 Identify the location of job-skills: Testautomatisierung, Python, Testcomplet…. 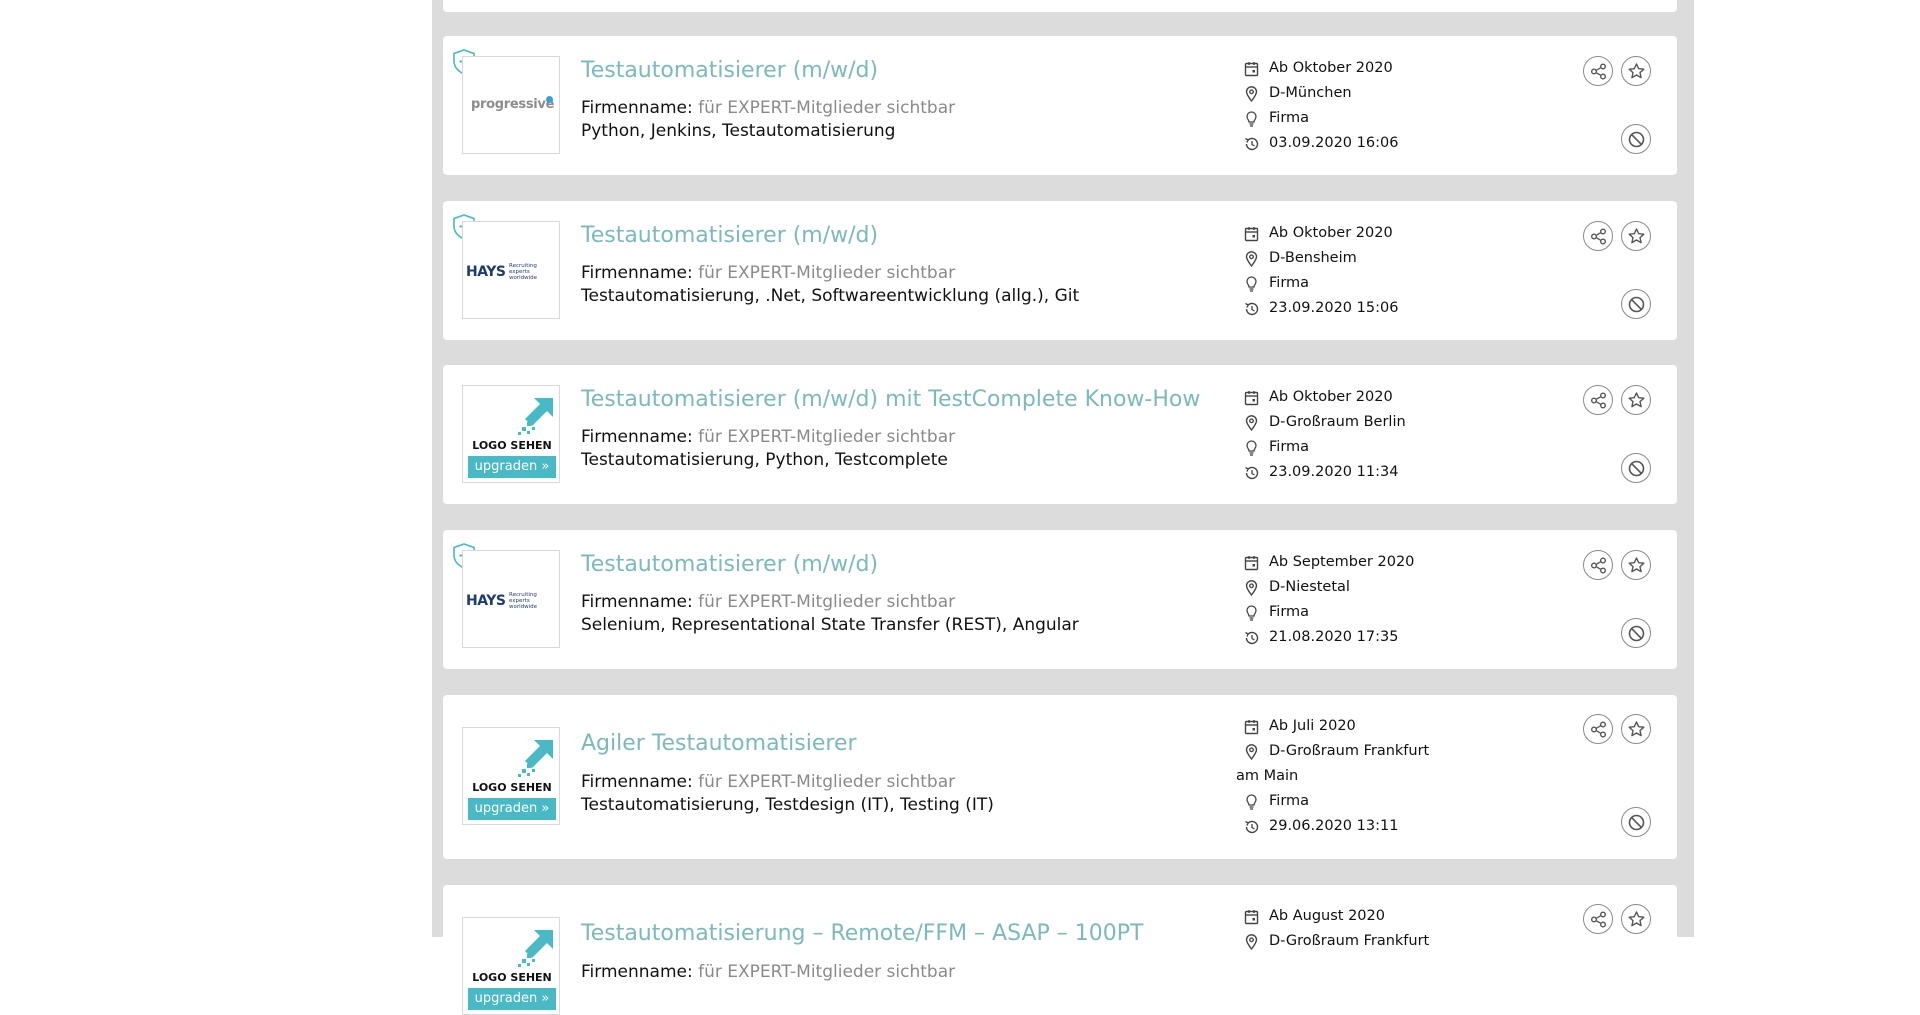
(764, 460).